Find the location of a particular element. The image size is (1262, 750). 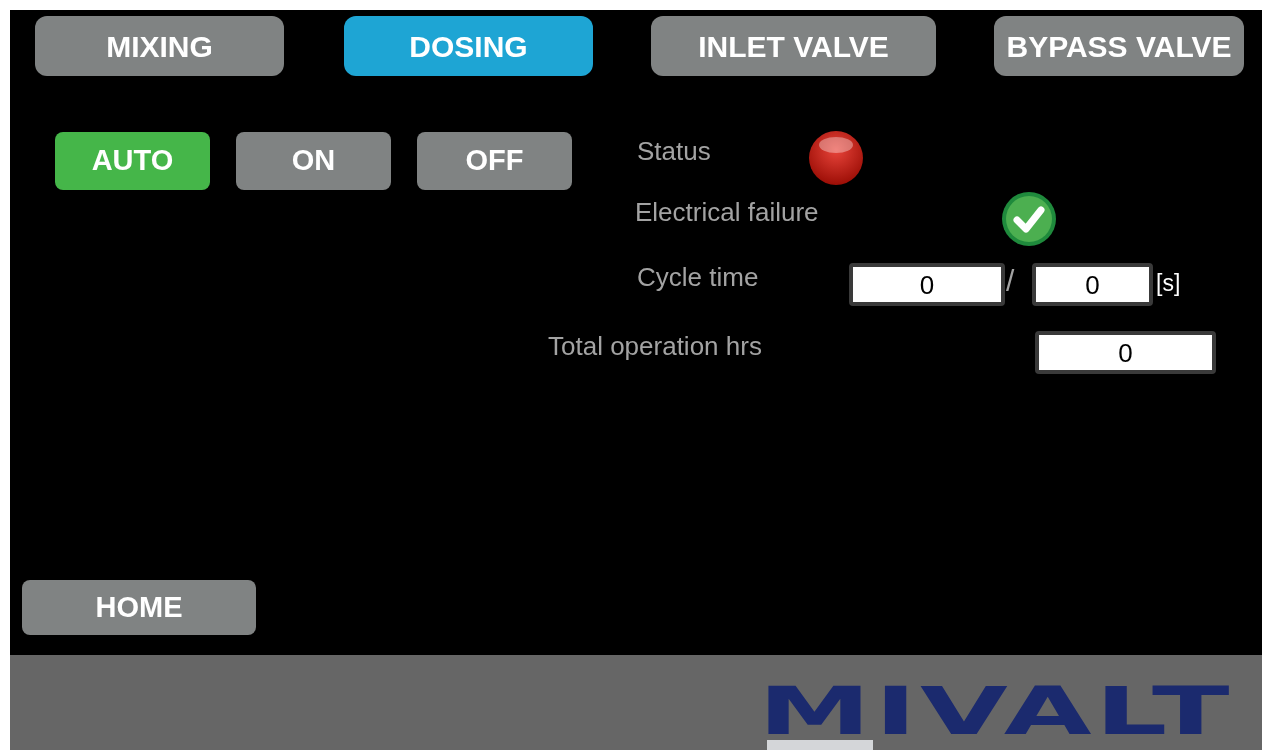

mode-button: ON is located at coordinates (313, 161).